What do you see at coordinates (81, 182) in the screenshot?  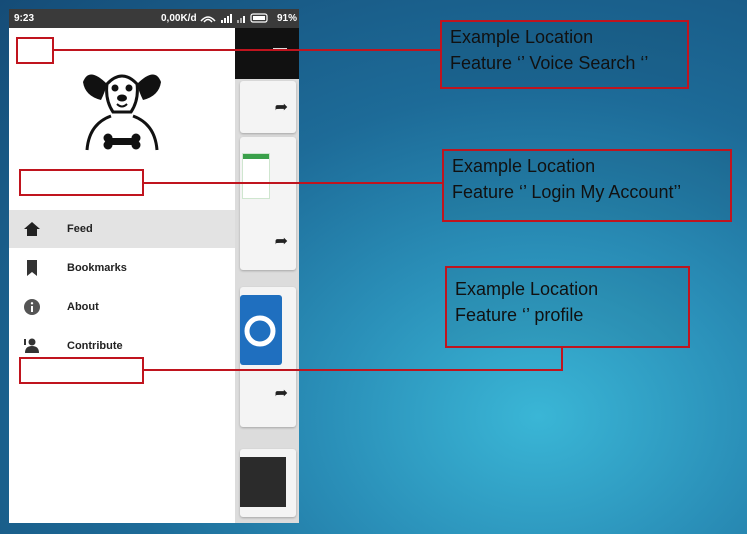 I see `login-location-box` at bounding box center [81, 182].